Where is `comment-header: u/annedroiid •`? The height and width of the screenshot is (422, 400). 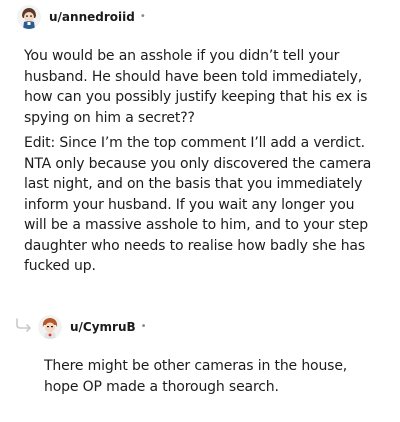 comment-header: u/annedroiid • is located at coordinates (81, 17).